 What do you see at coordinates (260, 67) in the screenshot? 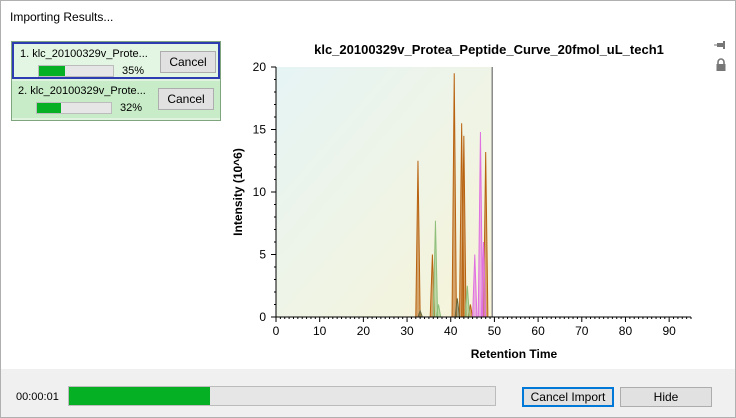
I see `y-tick-label: 20` at bounding box center [260, 67].